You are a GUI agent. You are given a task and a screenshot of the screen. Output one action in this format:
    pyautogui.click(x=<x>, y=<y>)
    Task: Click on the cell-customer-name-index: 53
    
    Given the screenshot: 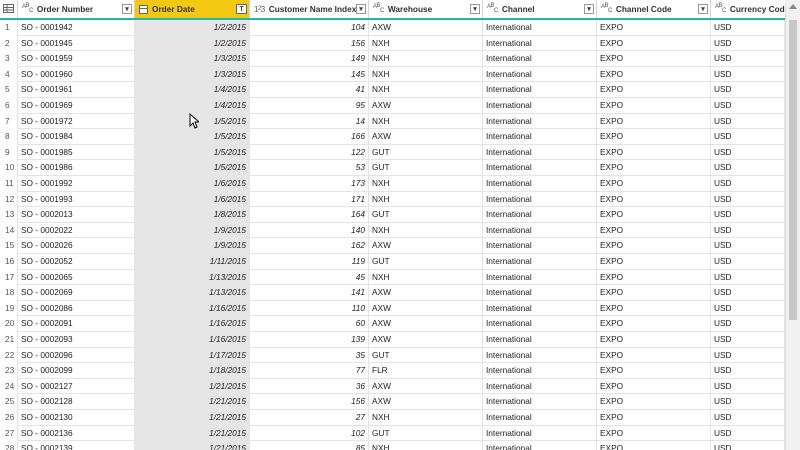 What is the action you would take?
    pyautogui.click(x=309, y=168)
    